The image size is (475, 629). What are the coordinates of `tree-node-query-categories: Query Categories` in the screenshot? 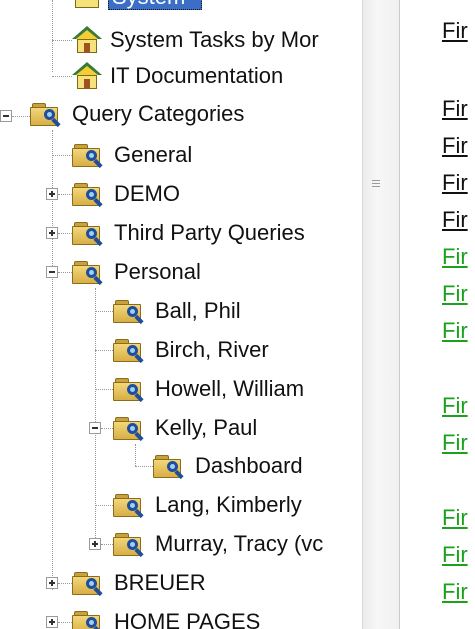 It's located at (137, 114).